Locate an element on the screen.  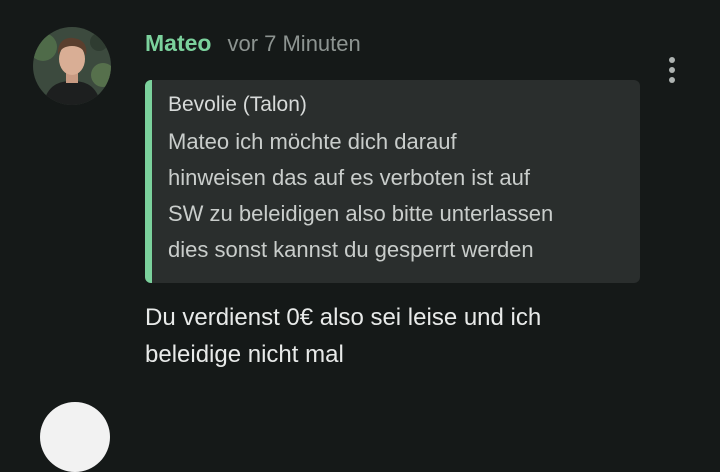
quote-text-line: SW zu beleidigen also bitte unterlassen is located at coordinates (361, 213).